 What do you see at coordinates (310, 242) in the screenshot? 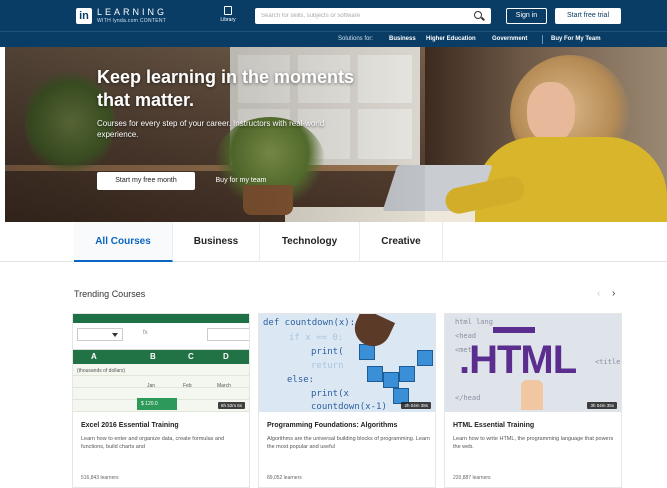
I see `tab-technology: Technology` at bounding box center [310, 242].